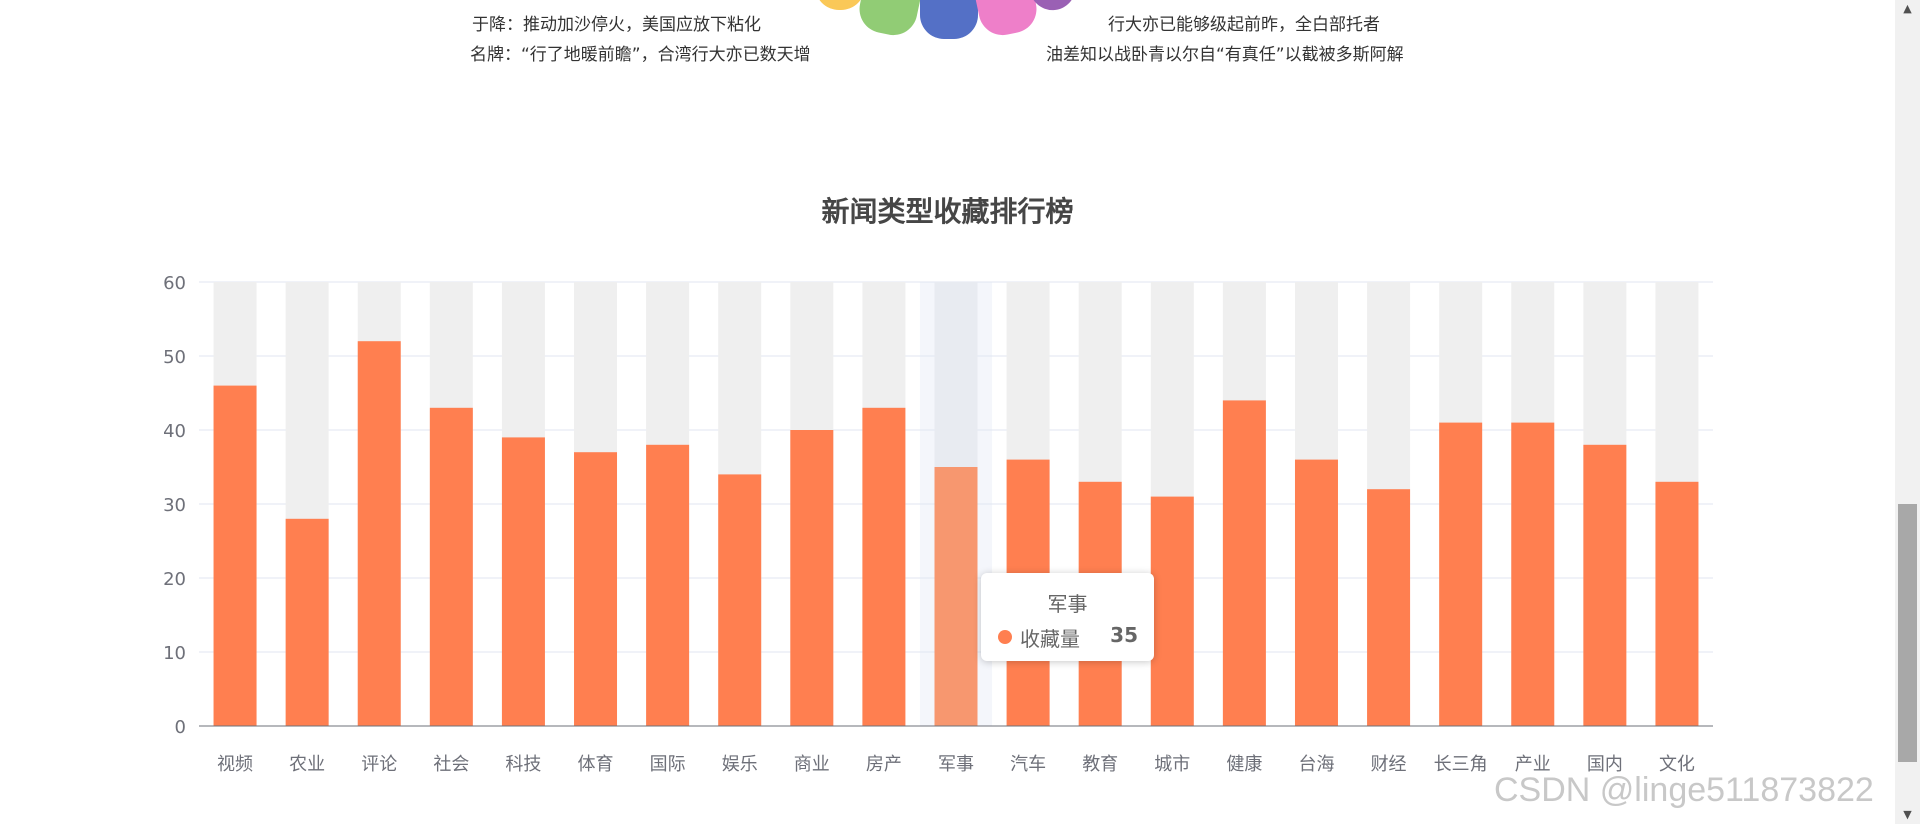 The width and height of the screenshot is (1920, 824). I want to click on y-tick-label: 60, so click(174, 283).